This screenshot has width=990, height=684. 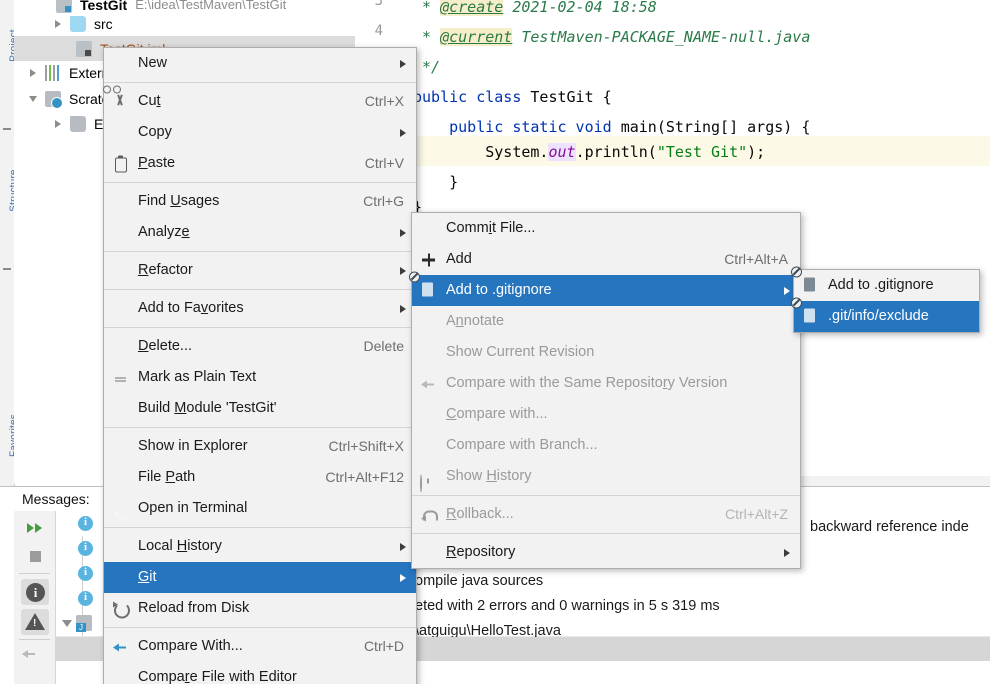 I want to click on filter-info-button: i, so click(x=35, y=592).